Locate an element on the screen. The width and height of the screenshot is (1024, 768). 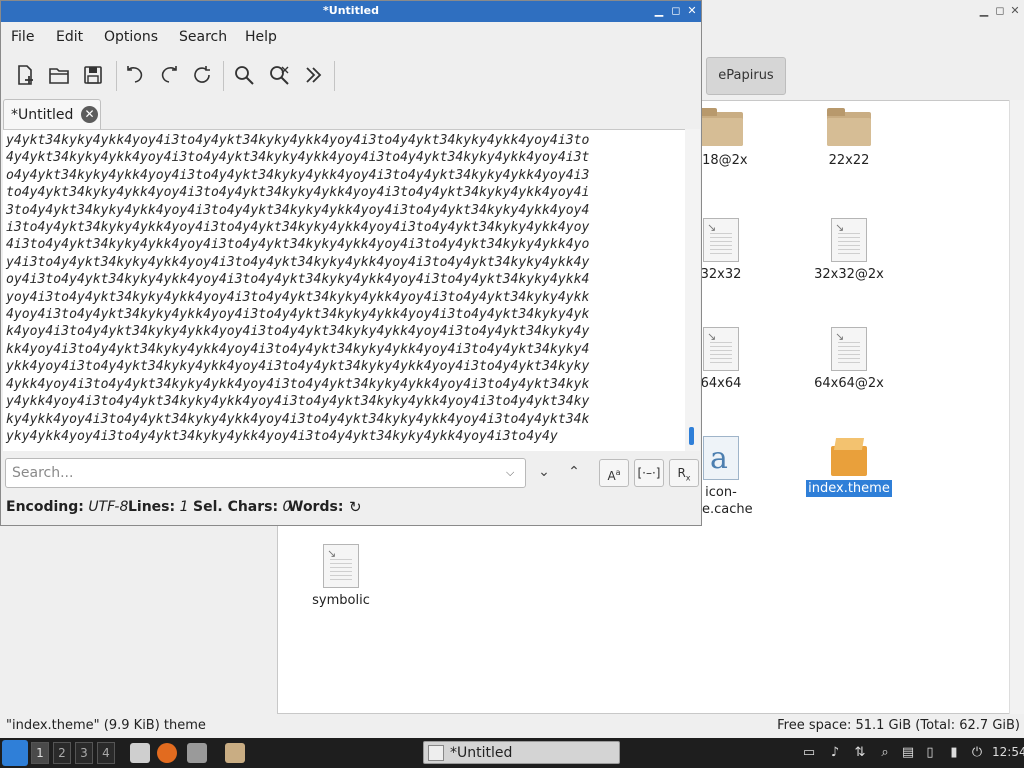
editor-titlebar: *Untitled ▁ ◻ ✕ is located at coordinates (351, 11).